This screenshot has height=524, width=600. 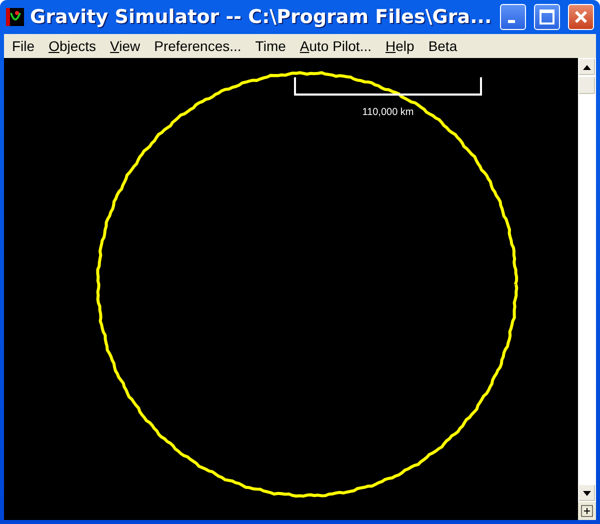 I want to click on close-button, so click(x=581, y=17).